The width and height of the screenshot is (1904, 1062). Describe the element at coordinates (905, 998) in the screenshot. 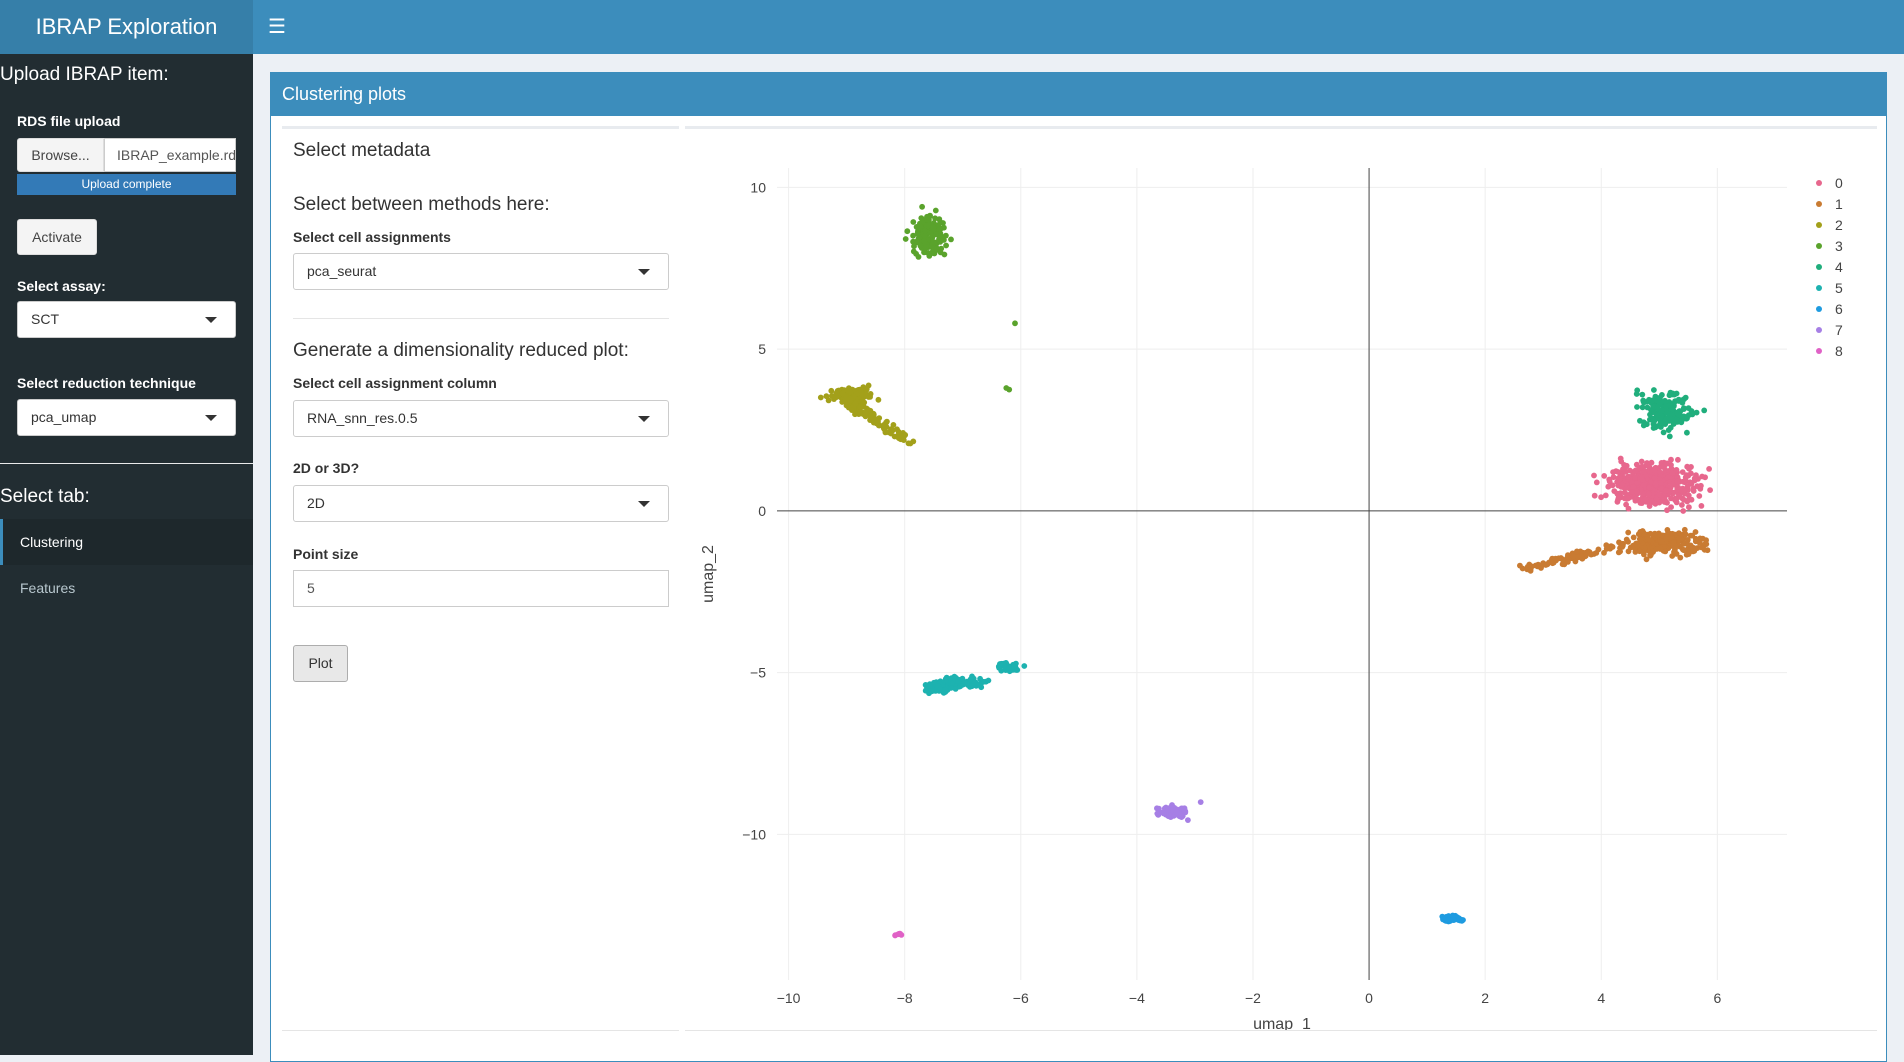

I see `x-tick-label: −8` at that location.